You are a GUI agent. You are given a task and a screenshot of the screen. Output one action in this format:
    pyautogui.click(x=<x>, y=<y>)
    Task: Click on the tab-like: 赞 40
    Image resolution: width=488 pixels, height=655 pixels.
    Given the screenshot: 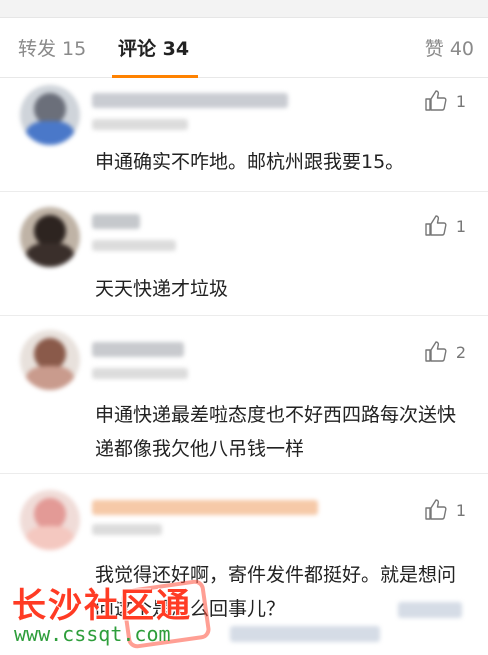 What is the action you would take?
    pyautogui.click(x=449, y=47)
    